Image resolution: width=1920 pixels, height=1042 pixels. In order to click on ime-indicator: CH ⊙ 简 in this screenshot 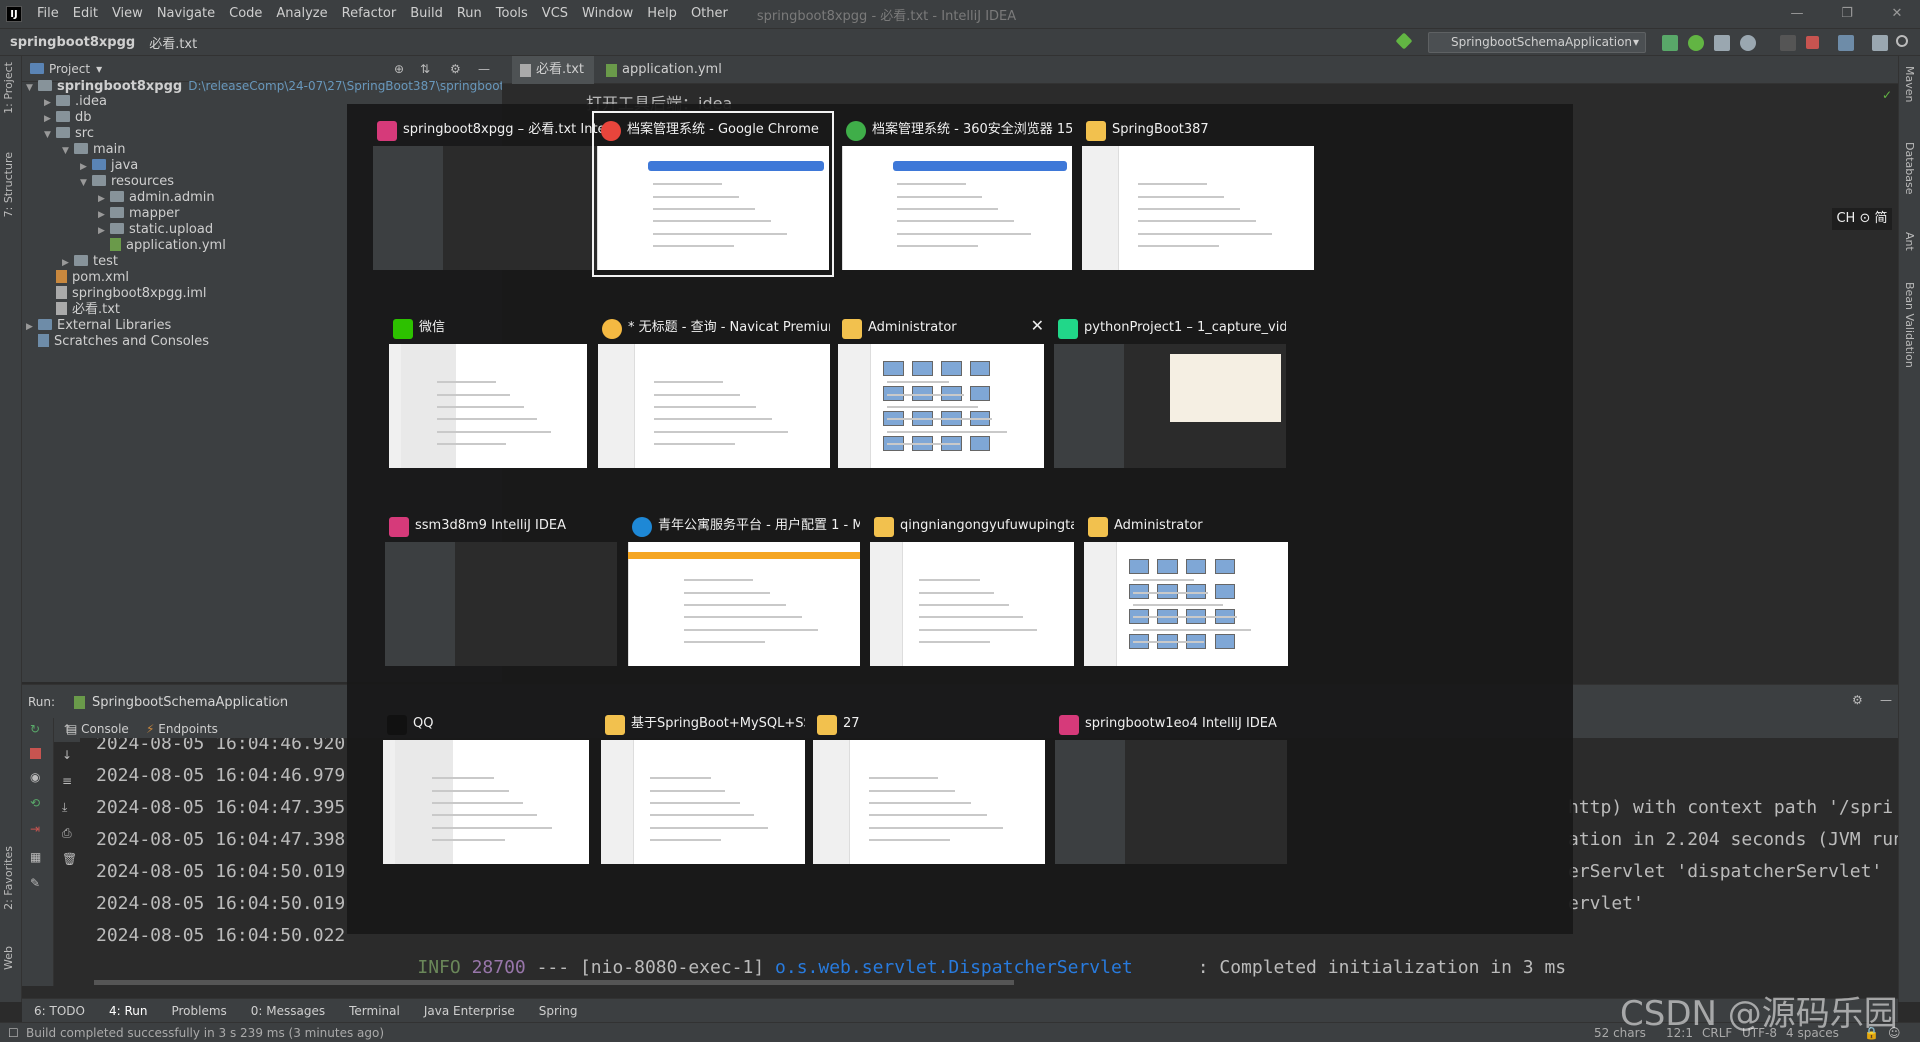, I will do `click(1862, 219)`.